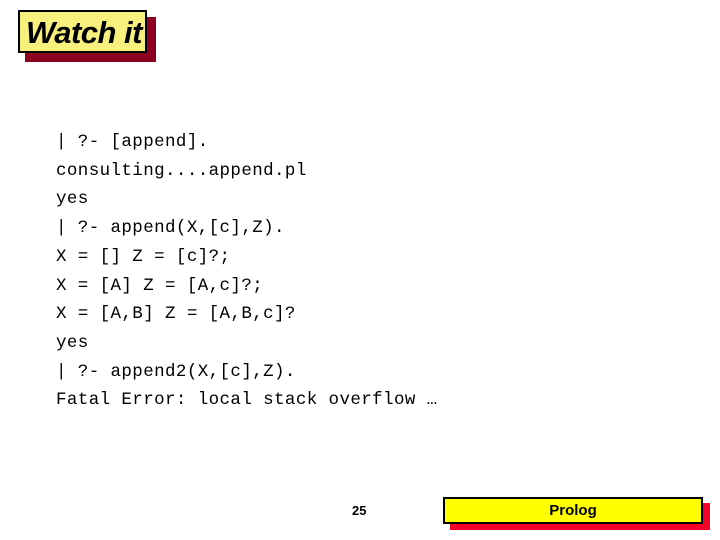  Describe the element at coordinates (160, 285) in the screenshot. I see `console-line: X = [A] Z = [A,c]?;` at that location.